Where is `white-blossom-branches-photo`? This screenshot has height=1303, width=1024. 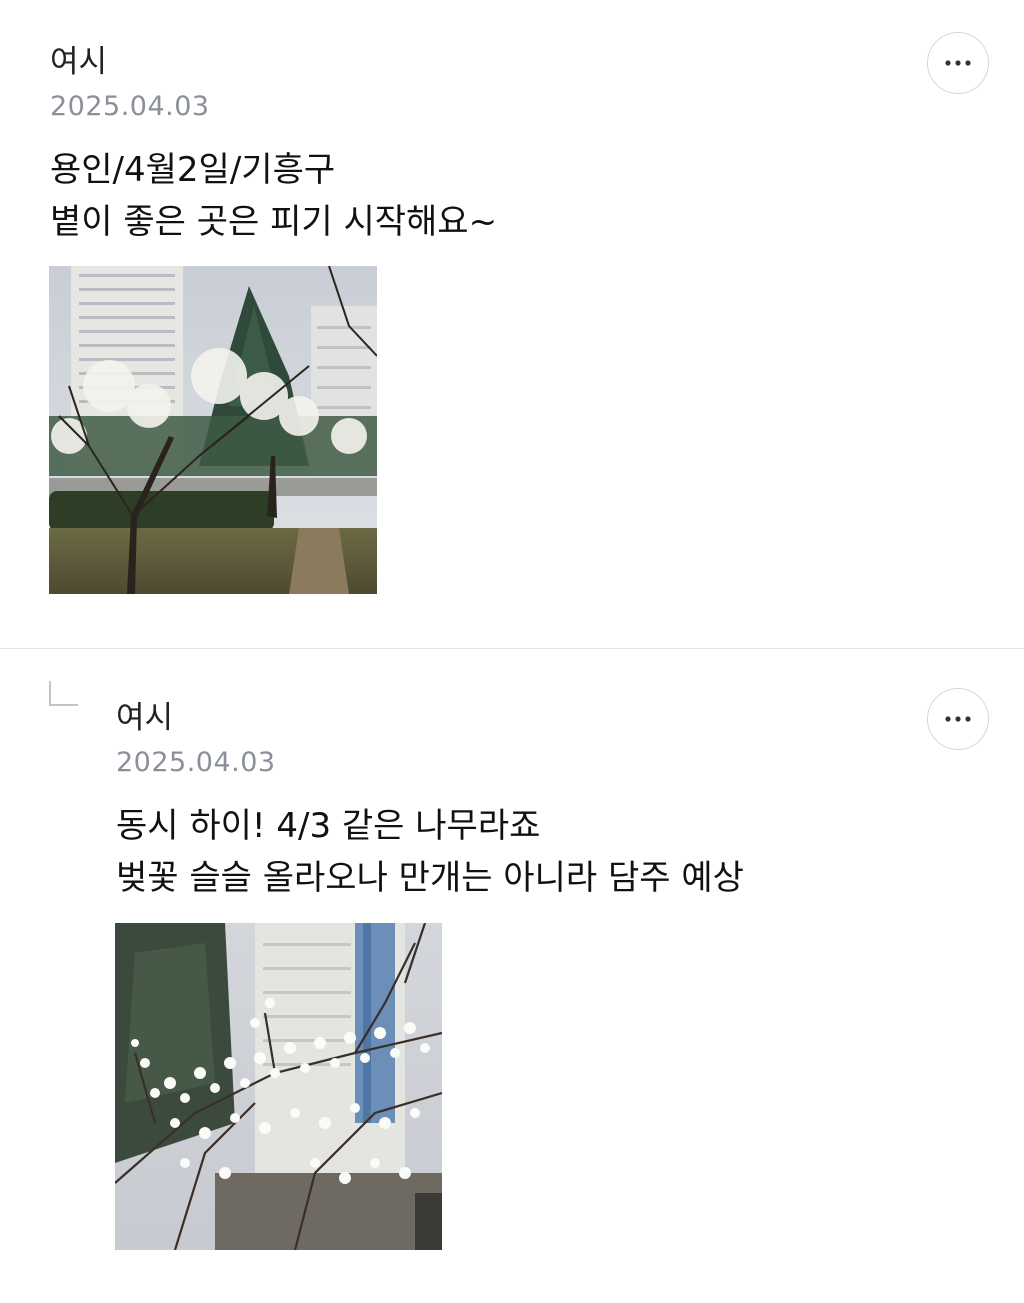 white-blossom-branches-photo is located at coordinates (278, 1086).